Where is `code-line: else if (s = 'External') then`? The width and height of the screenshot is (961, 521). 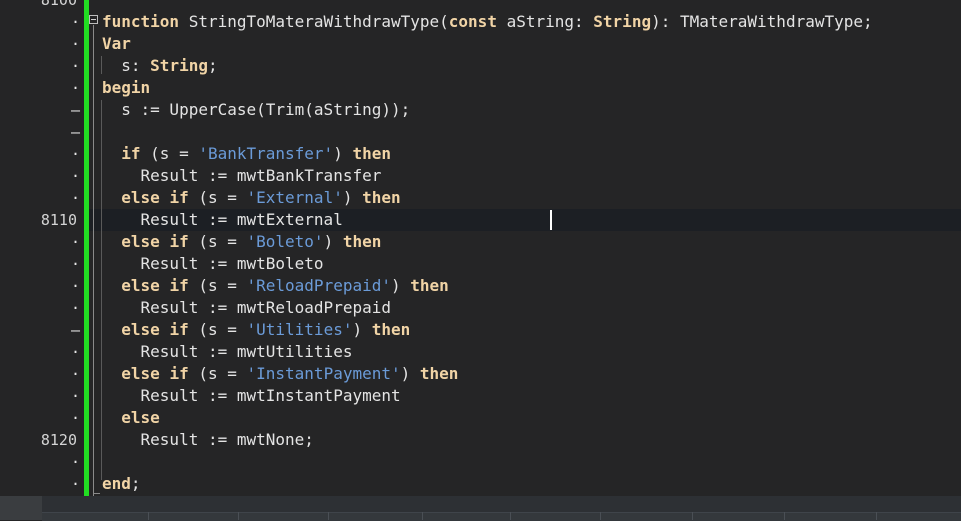 code-line: else if (s = 'External') then is located at coordinates (251, 198).